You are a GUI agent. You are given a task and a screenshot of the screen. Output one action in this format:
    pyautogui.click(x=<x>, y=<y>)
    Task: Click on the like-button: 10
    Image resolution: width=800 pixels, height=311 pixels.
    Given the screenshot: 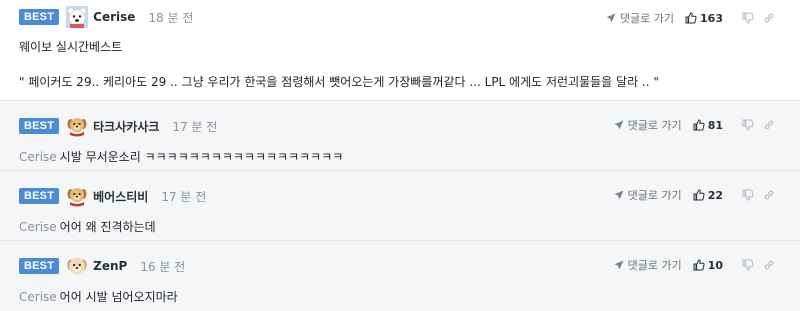 What is the action you would take?
    pyautogui.click(x=708, y=265)
    